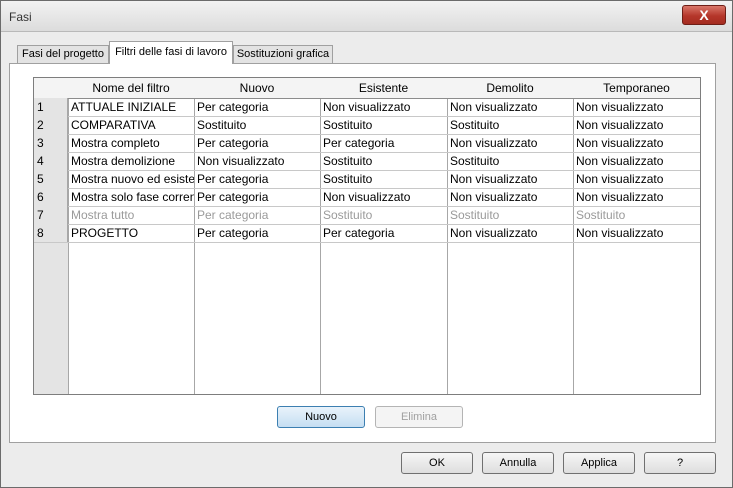  I want to click on tab-label: Sostituzioni grafica, so click(283, 54).